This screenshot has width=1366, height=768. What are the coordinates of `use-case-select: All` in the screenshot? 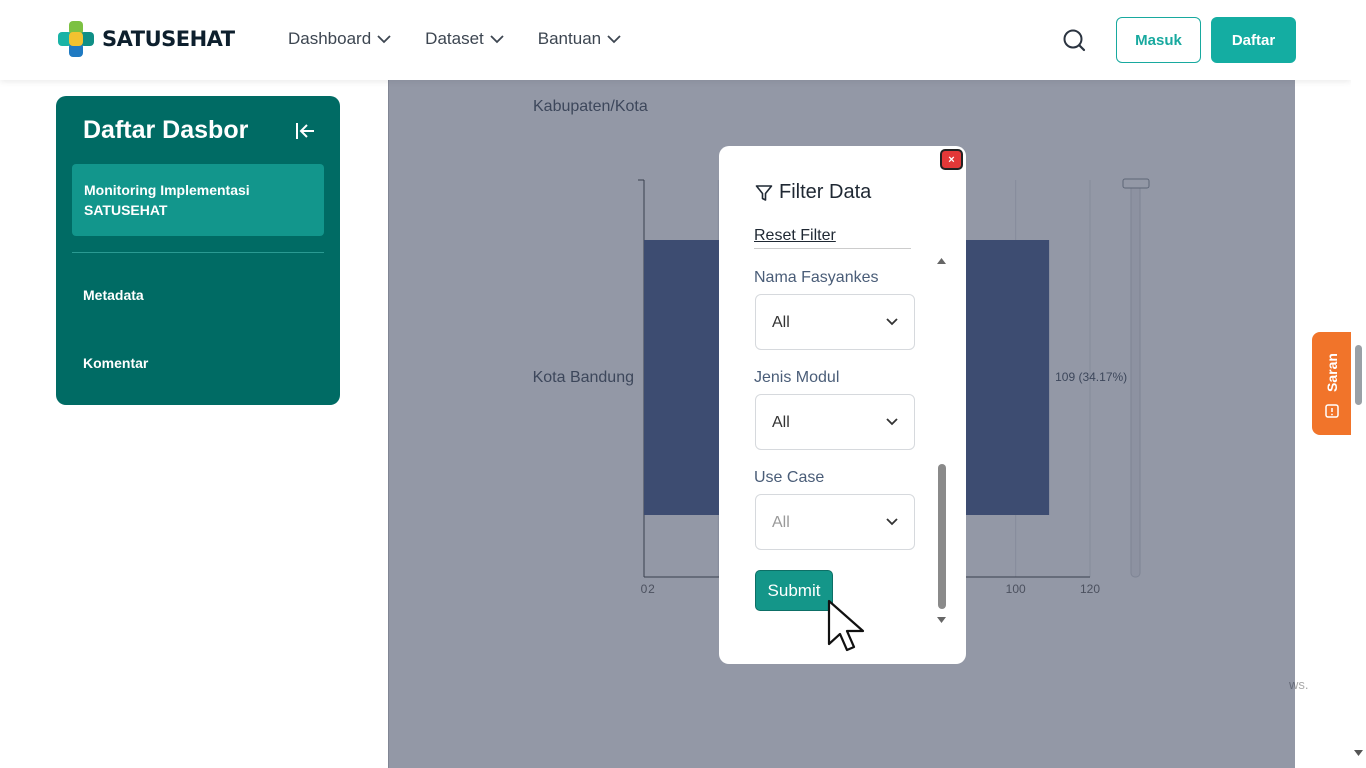 It's located at (835, 522).